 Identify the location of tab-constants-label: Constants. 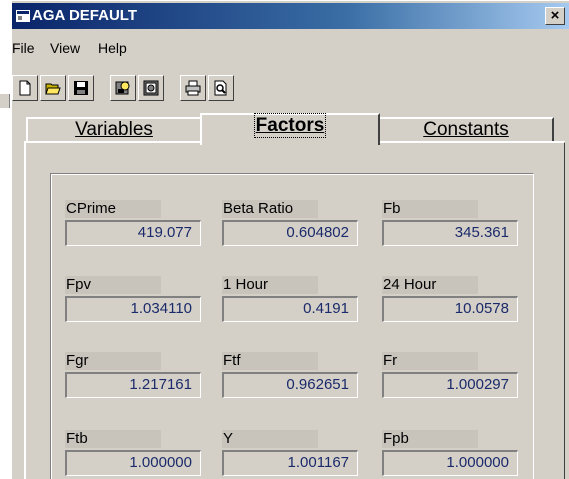
(466, 129).